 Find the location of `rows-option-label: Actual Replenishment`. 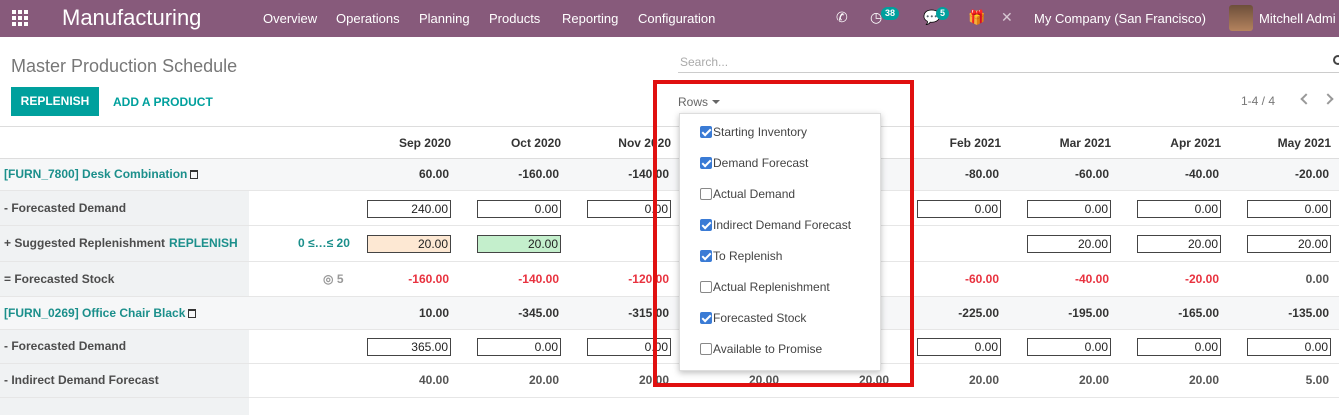

rows-option-label: Actual Replenishment is located at coordinates (771, 287).